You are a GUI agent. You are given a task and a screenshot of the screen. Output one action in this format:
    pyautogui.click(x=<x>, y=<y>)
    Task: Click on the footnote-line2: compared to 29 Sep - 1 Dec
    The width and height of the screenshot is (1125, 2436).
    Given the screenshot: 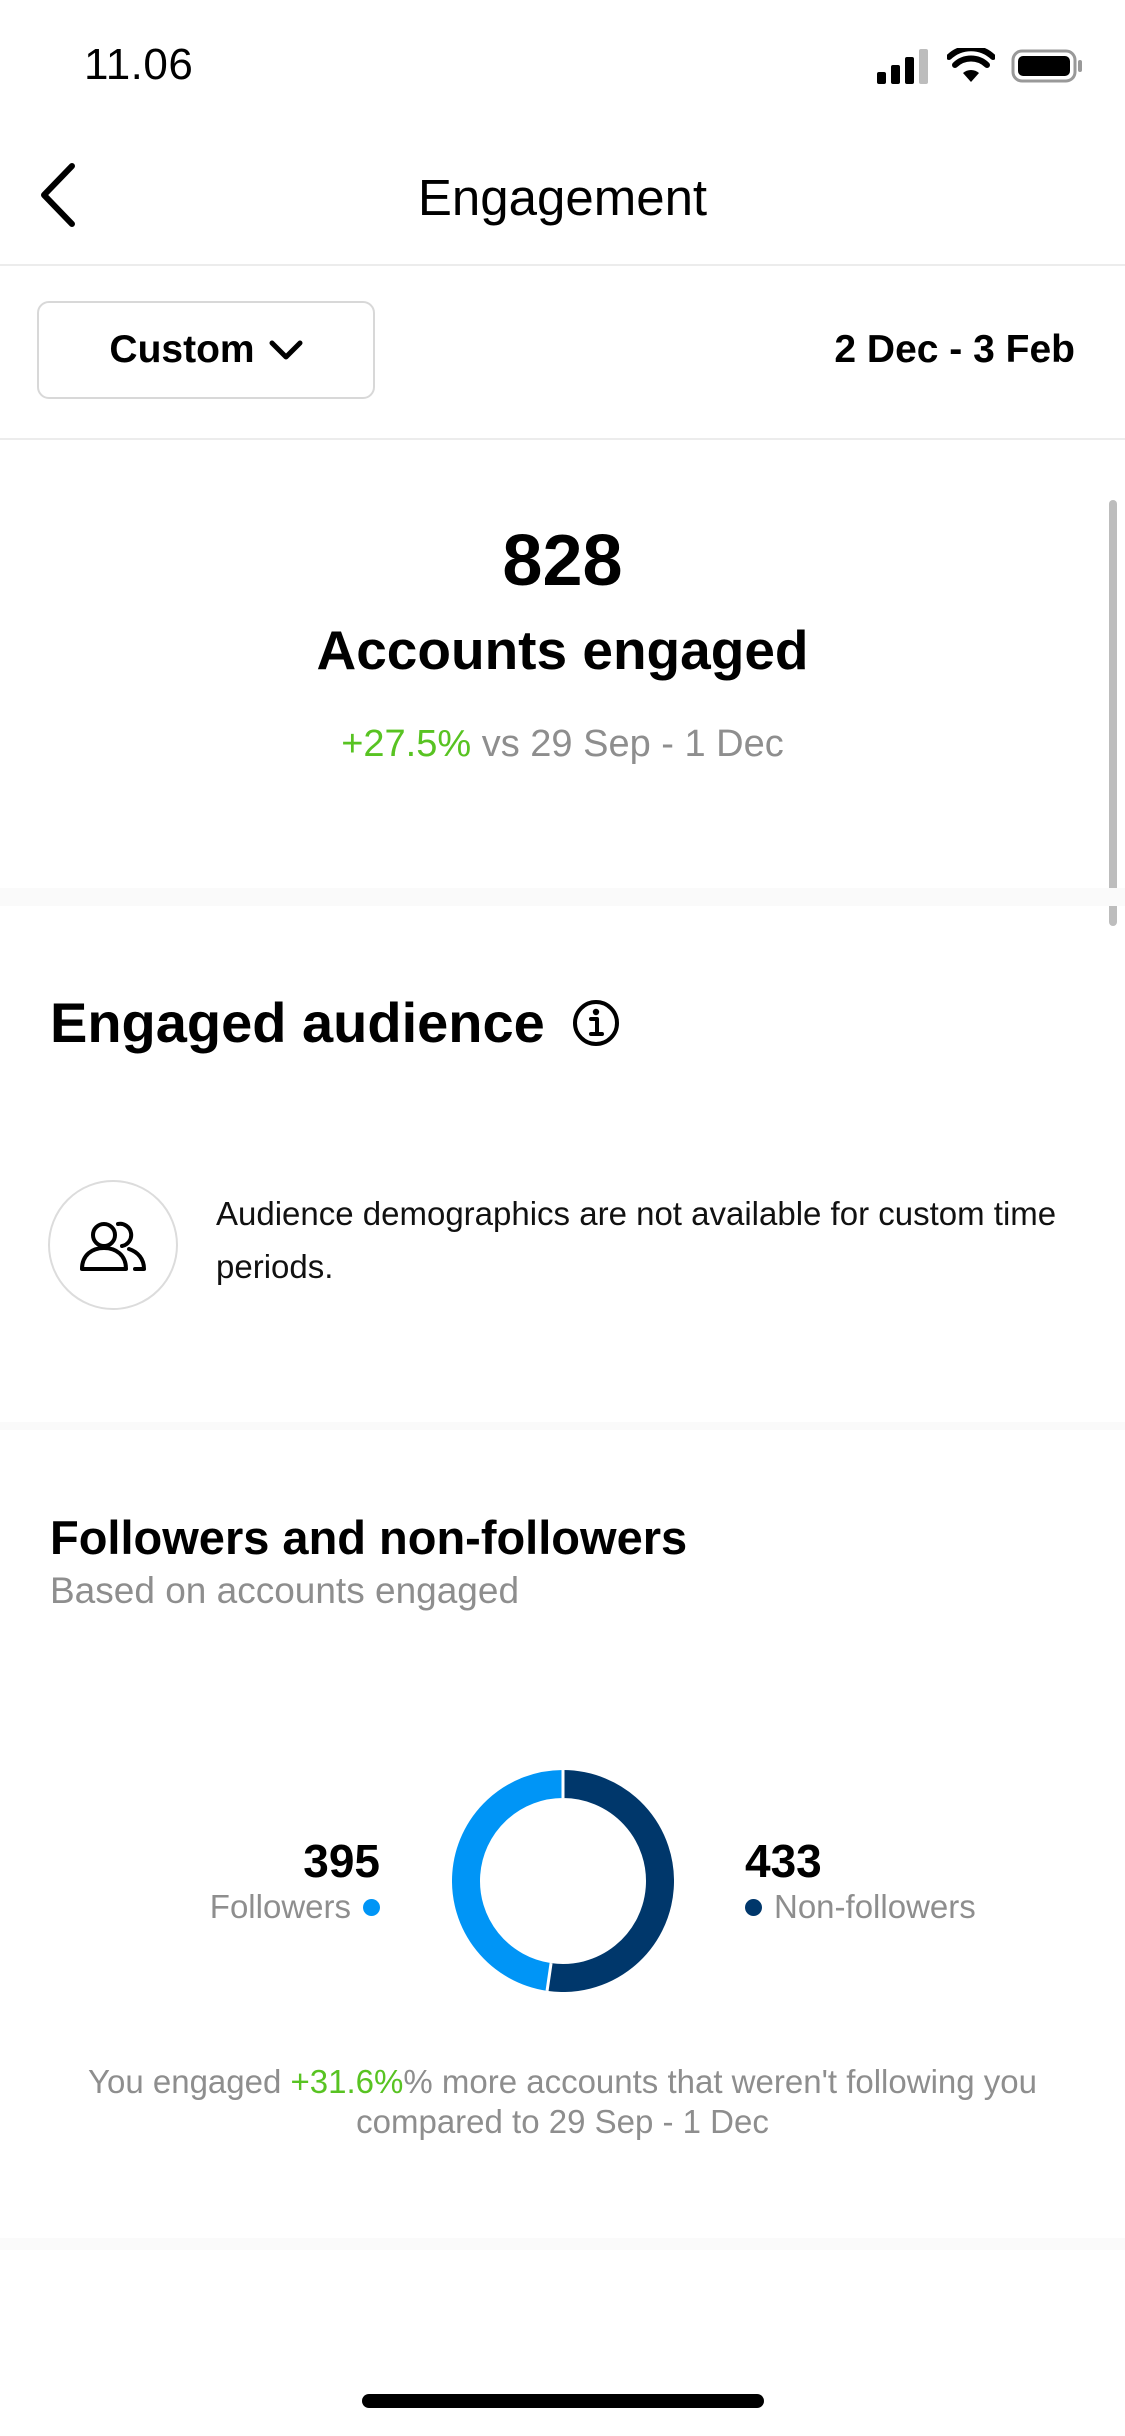 What is the action you would take?
    pyautogui.click(x=562, y=2121)
    